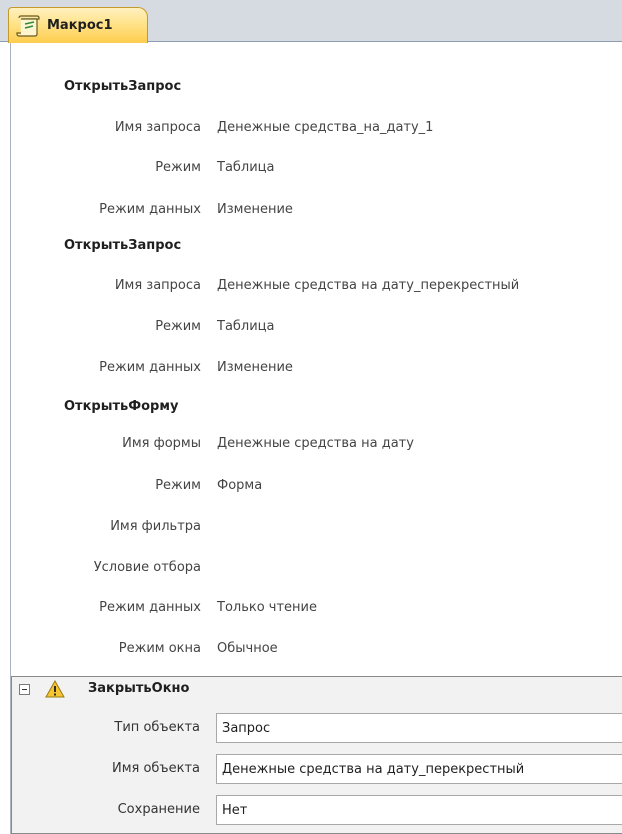 Image resolution: width=622 pixels, height=834 pixels. I want to click on action-title: ЗакрытьОкно, so click(138, 688).